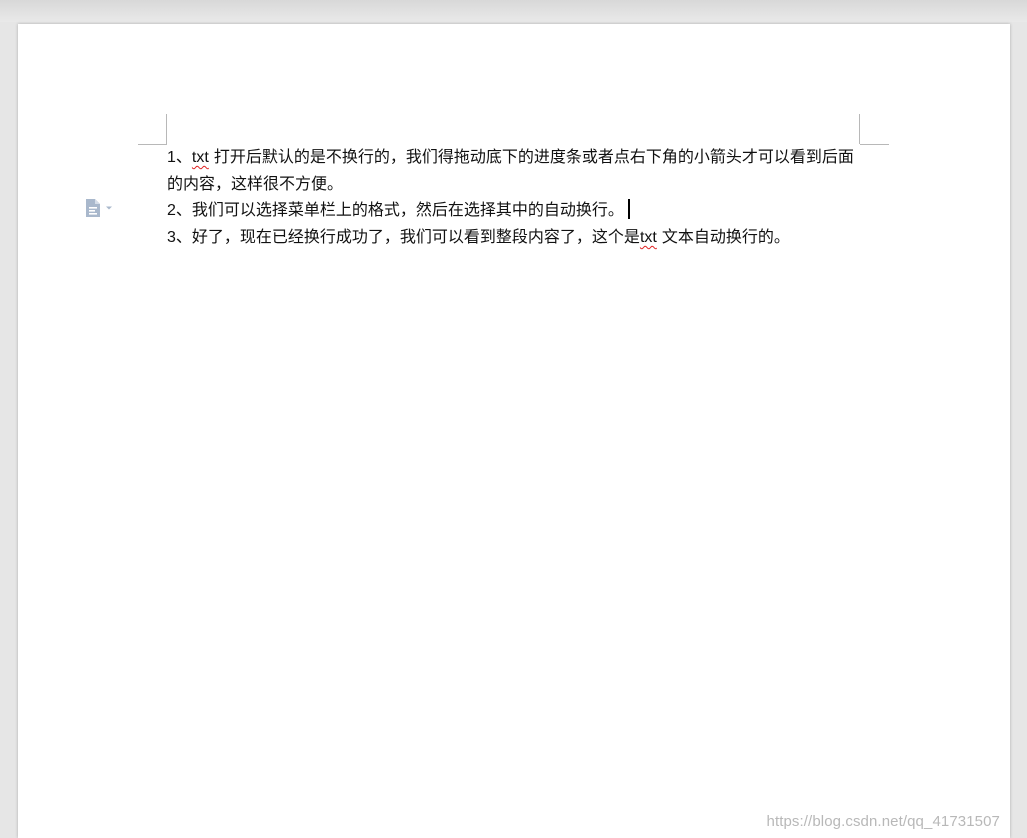 This screenshot has width=1027, height=838. Describe the element at coordinates (628, 209) in the screenshot. I see `text-cursor` at that location.